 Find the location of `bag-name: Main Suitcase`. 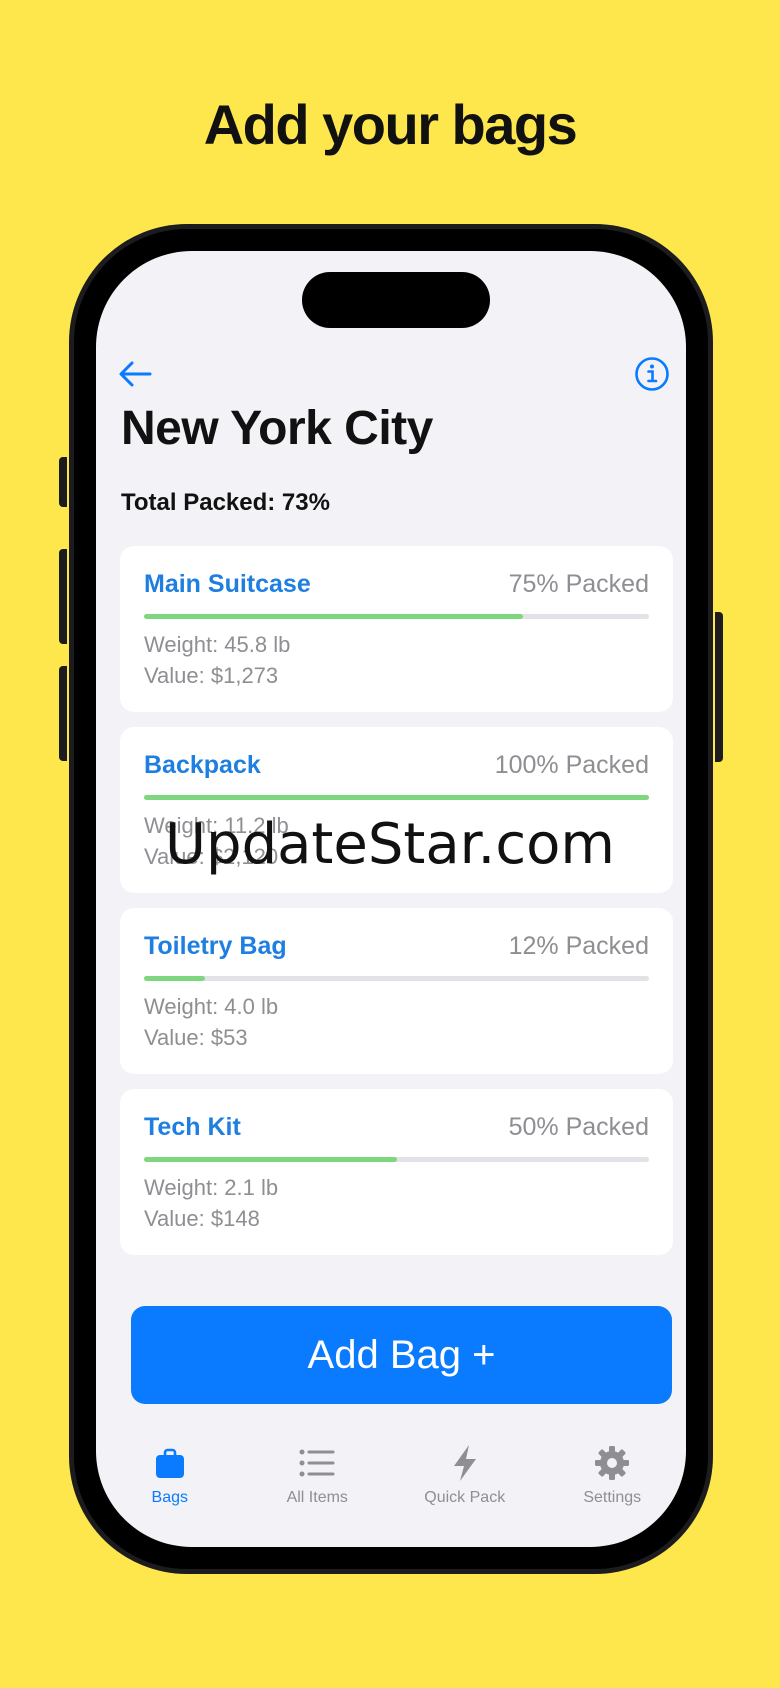

bag-name: Main Suitcase is located at coordinates (227, 583).